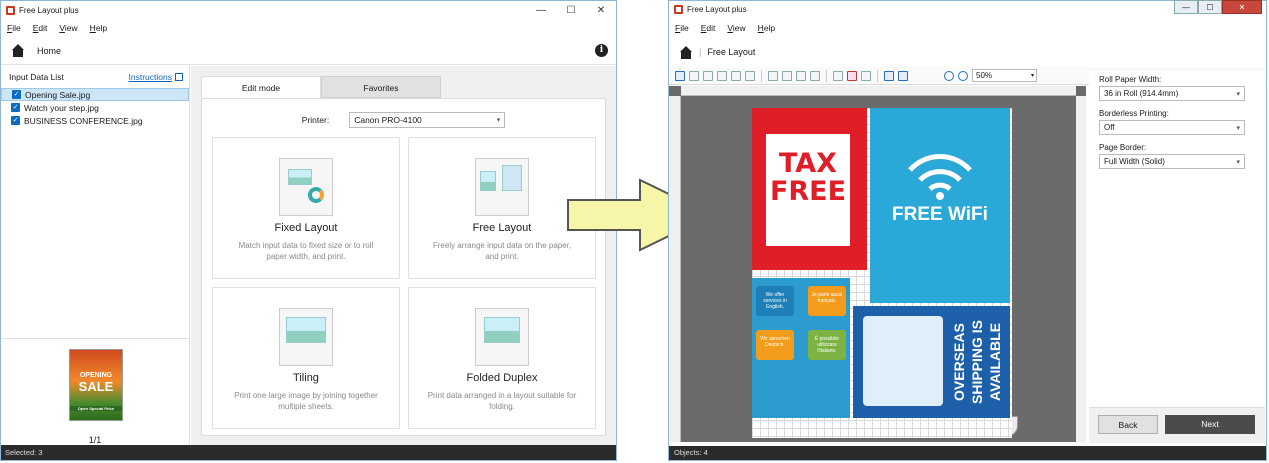  Describe the element at coordinates (967, 453) in the screenshot. I see `status-bar: Objects: 4` at that location.